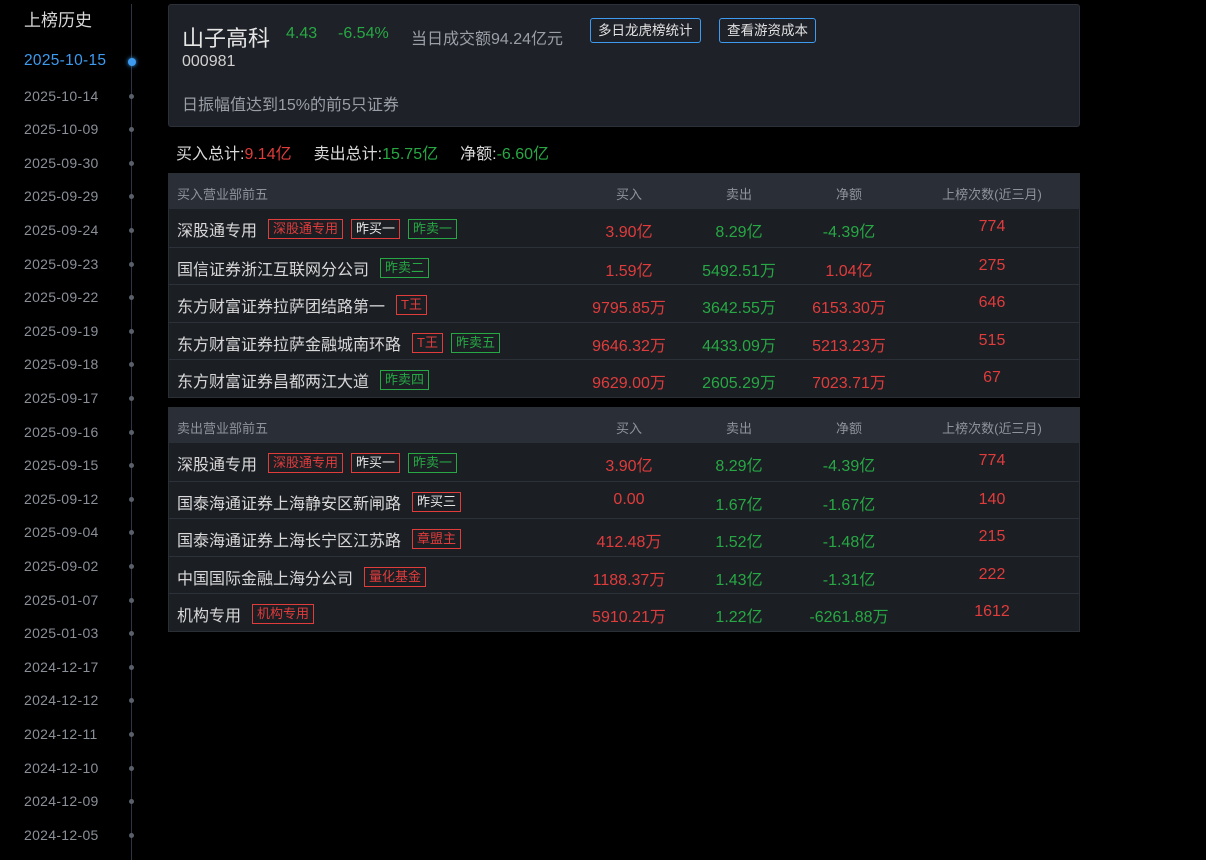 The height and width of the screenshot is (860, 1206). What do you see at coordinates (437, 539) in the screenshot?
I see `broker-tag: 章盟主` at bounding box center [437, 539].